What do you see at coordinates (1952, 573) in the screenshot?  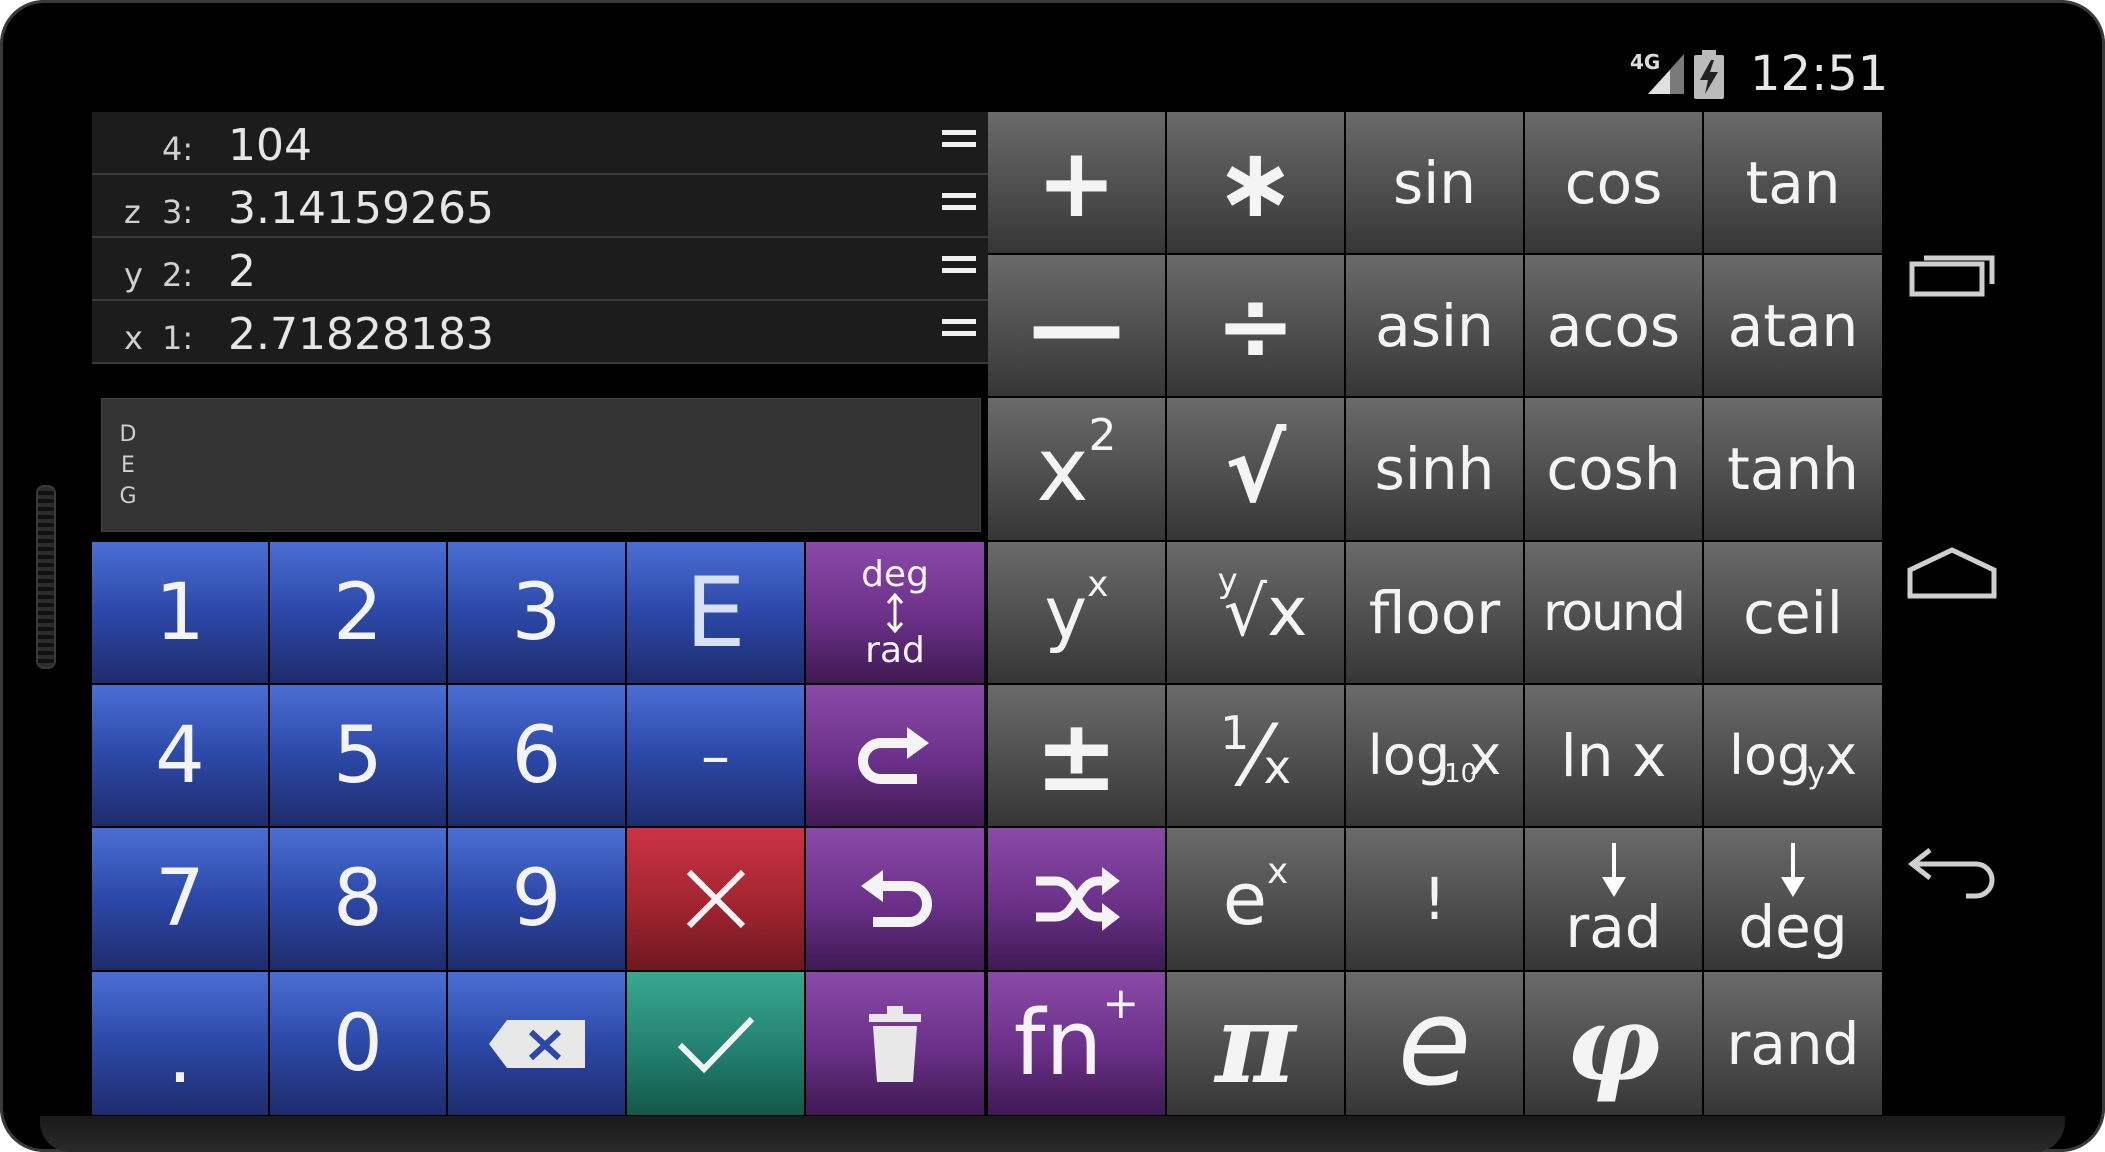 I see `home-icon` at bounding box center [1952, 573].